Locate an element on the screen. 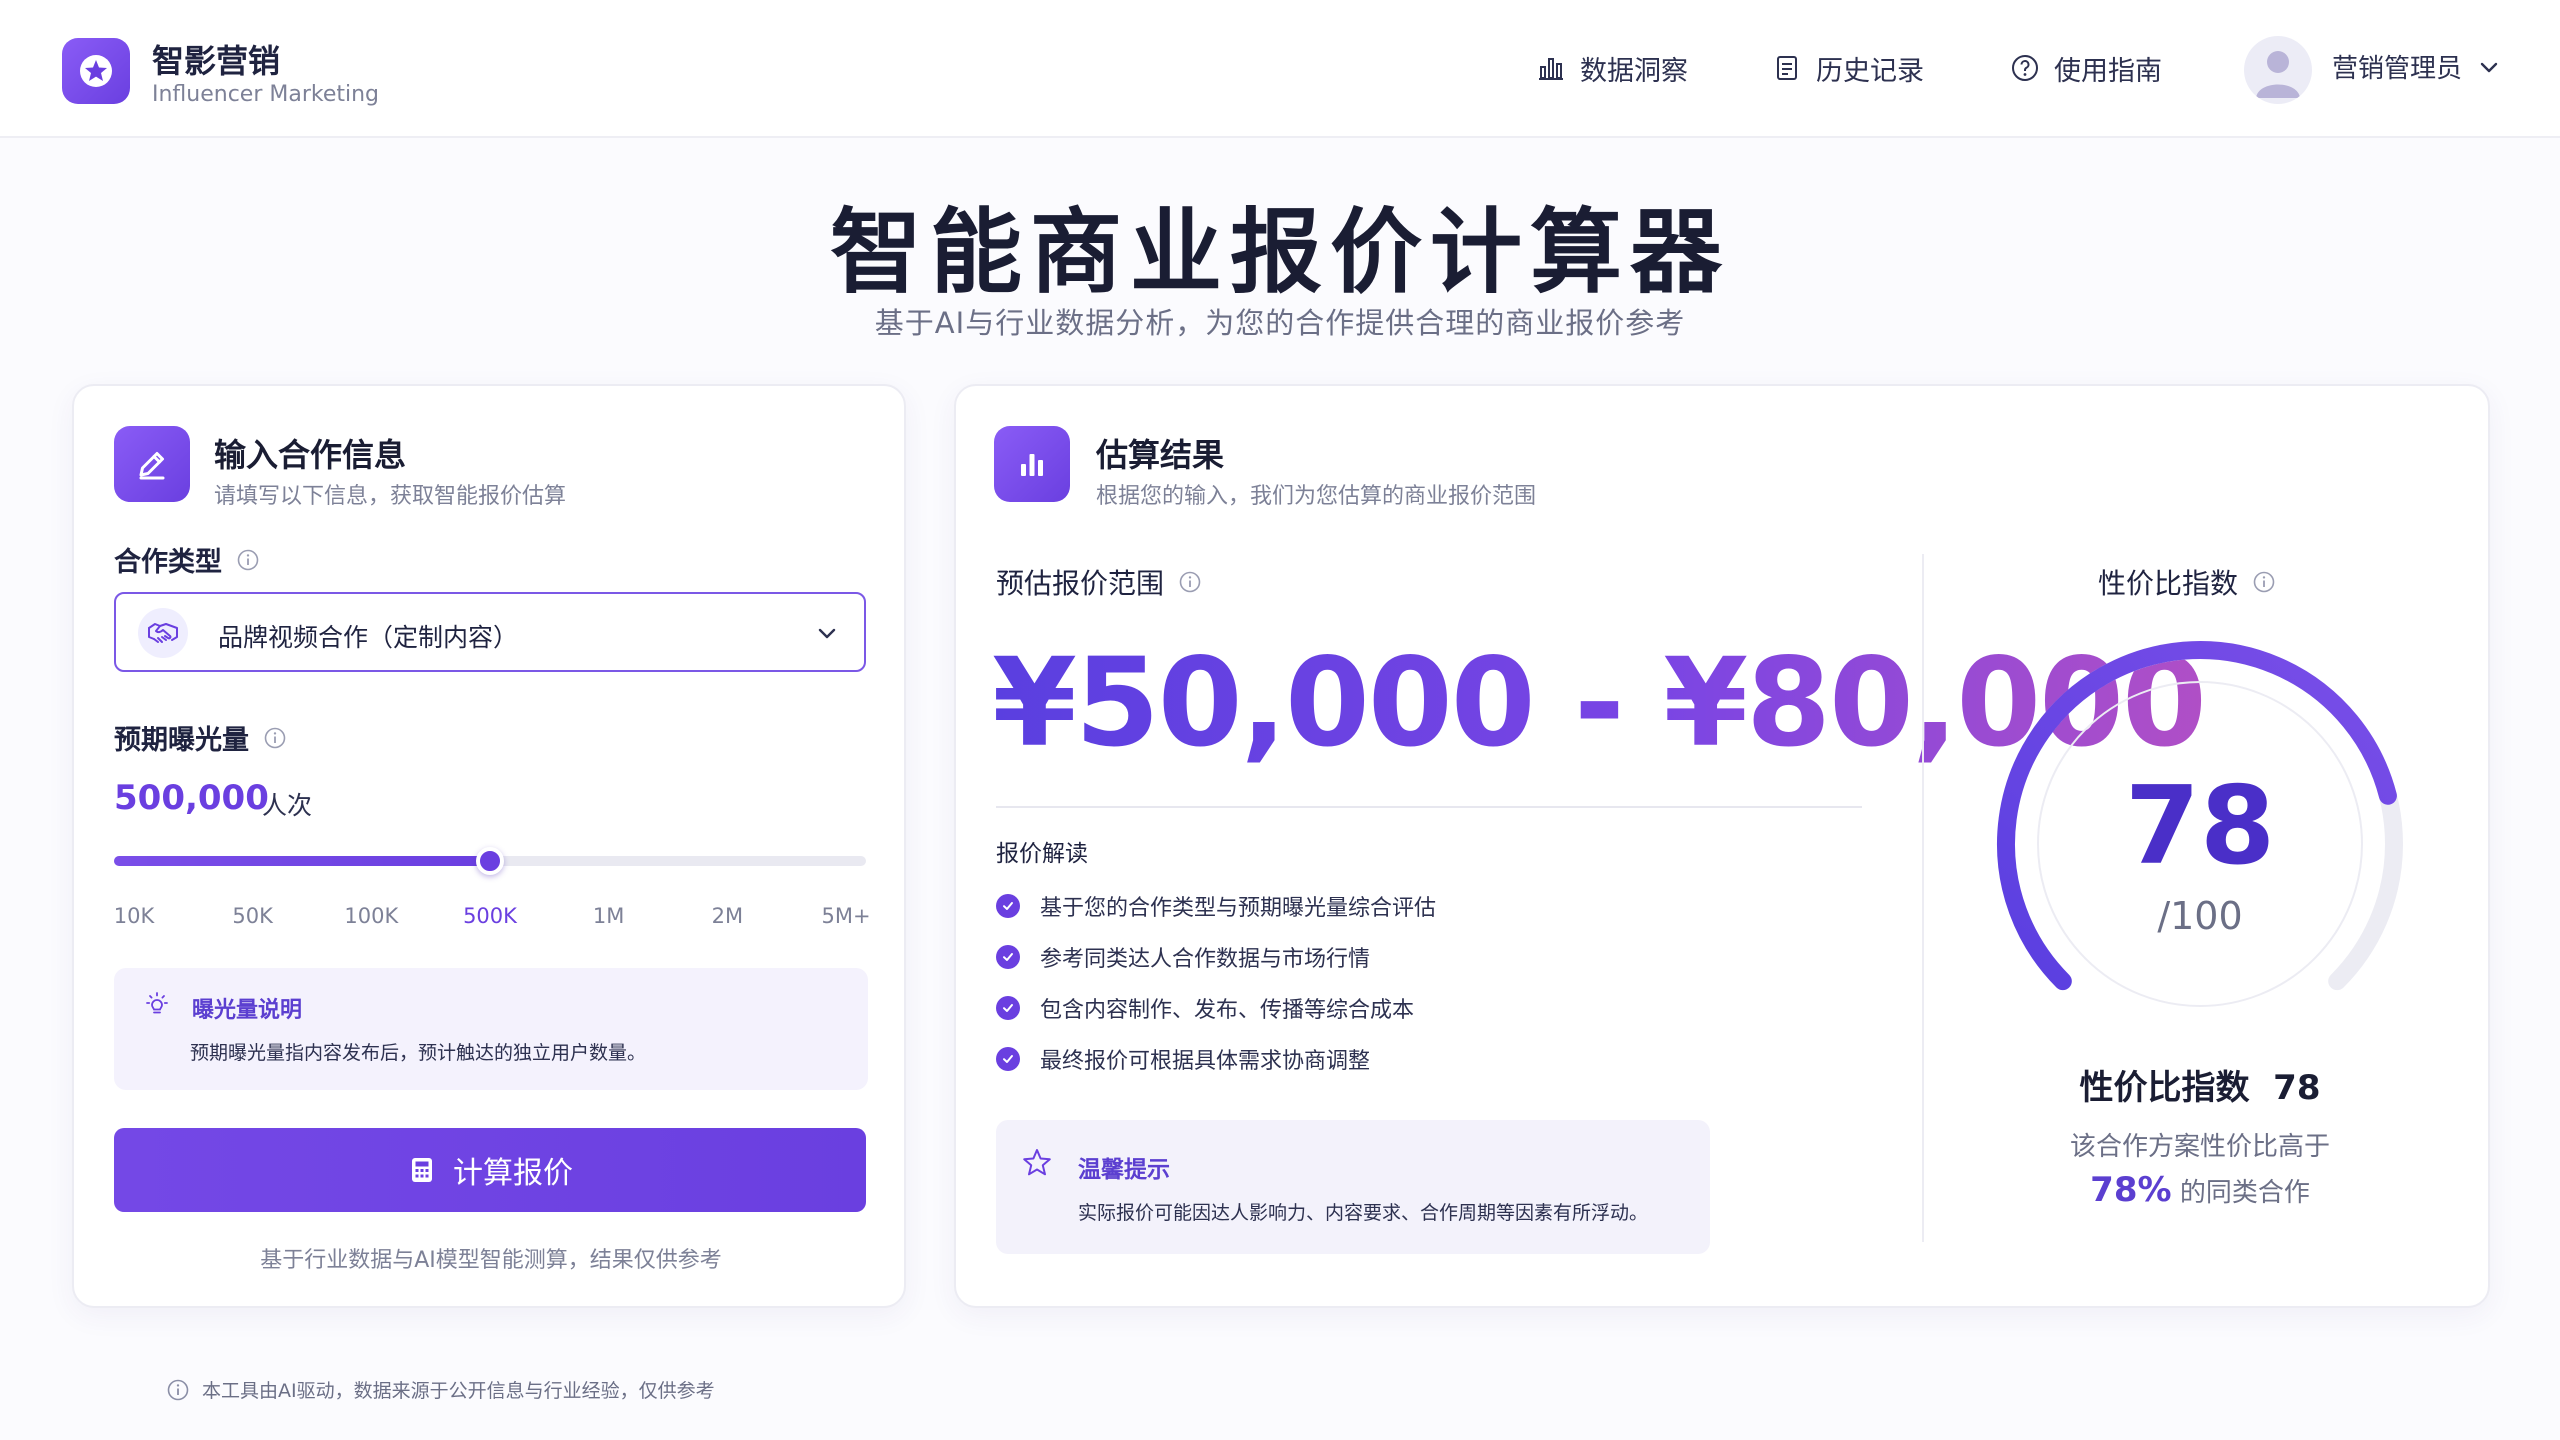  card-title: 输入合作信息 is located at coordinates (310, 455).